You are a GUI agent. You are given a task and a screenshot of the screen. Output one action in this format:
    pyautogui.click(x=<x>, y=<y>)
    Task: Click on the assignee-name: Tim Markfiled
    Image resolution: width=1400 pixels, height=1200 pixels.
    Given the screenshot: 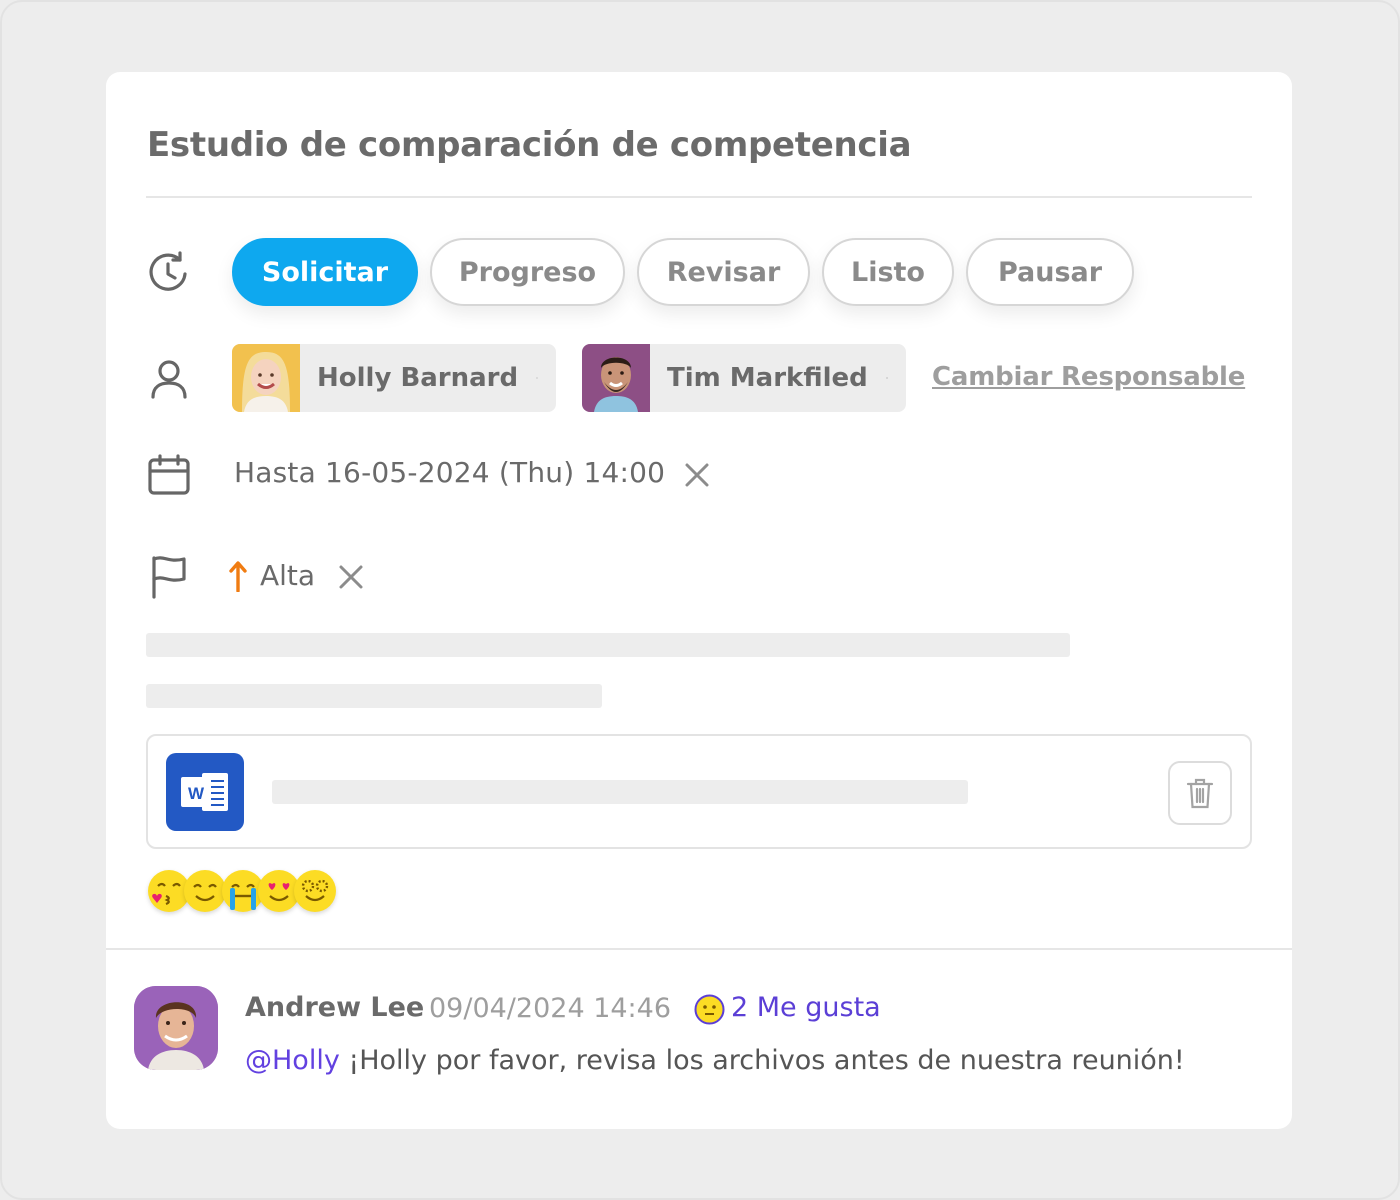 What is the action you would take?
    pyautogui.click(x=767, y=378)
    